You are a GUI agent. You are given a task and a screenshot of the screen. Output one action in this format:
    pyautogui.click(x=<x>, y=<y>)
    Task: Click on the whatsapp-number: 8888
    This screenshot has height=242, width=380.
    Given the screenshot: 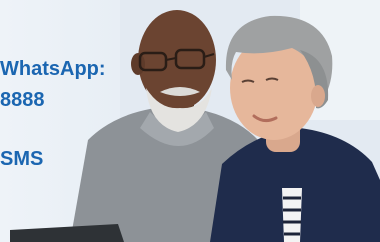 What is the action you would take?
    pyautogui.click(x=22, y=100)
    